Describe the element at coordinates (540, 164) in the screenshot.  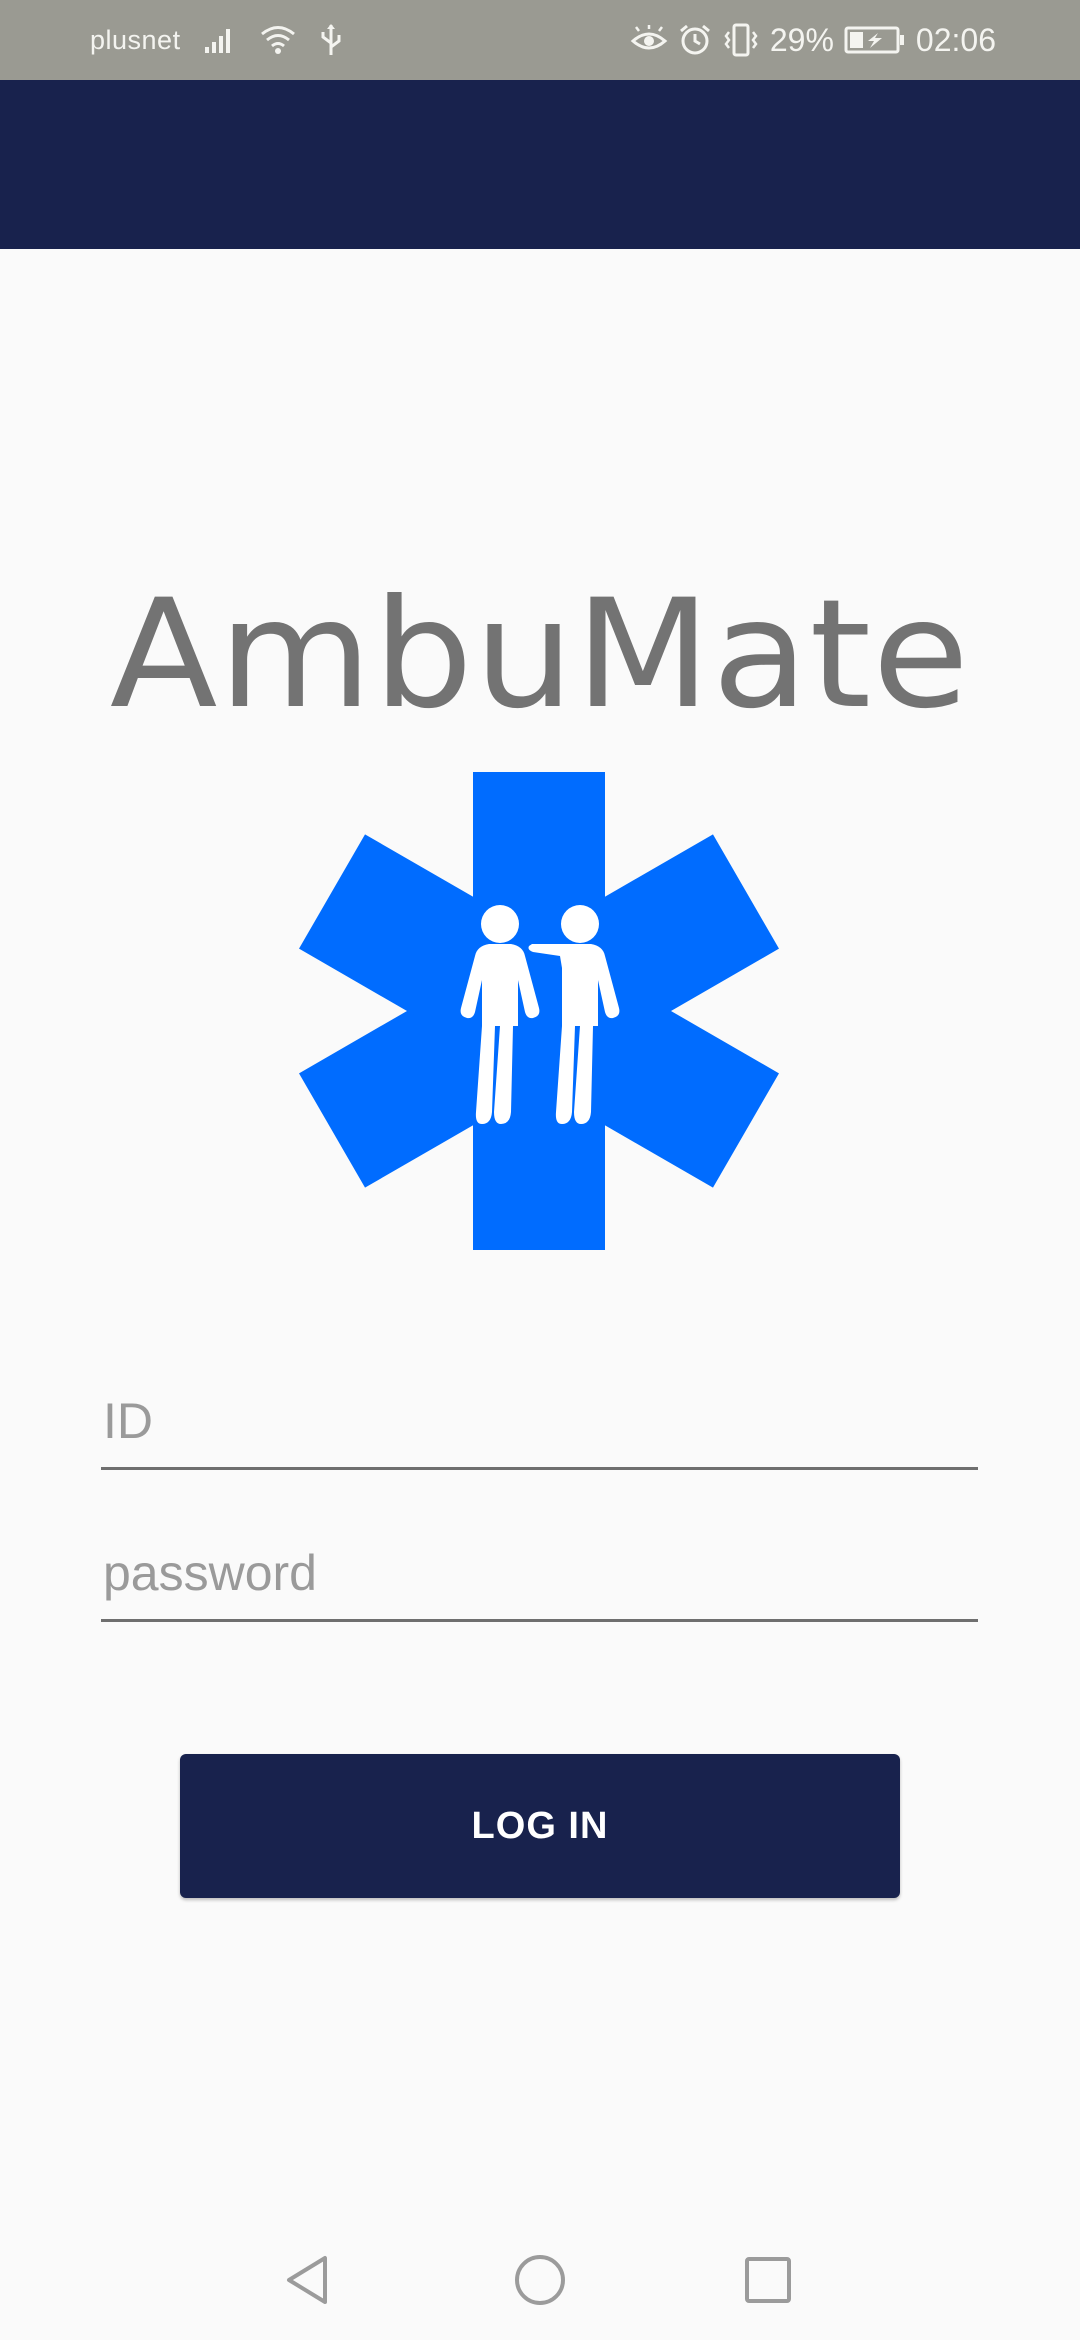
I see `app-bar` at that location.